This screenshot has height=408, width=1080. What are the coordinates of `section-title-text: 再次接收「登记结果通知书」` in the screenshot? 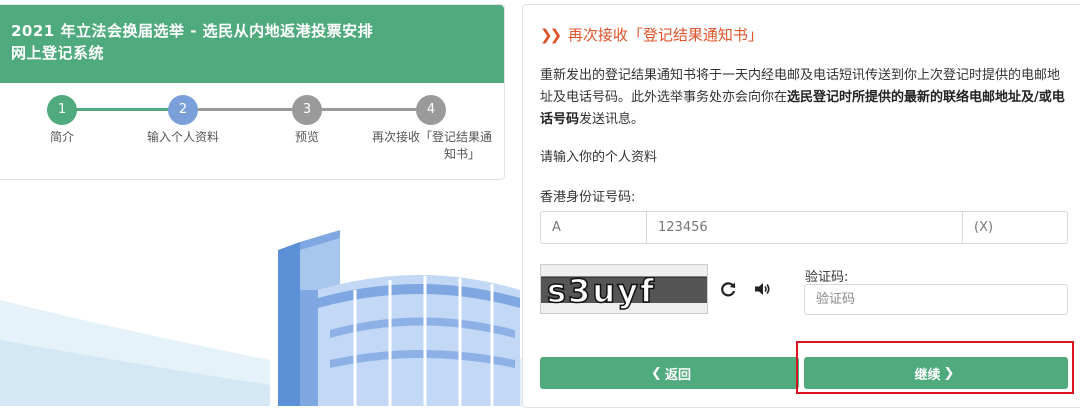 It's located at (665, 35).